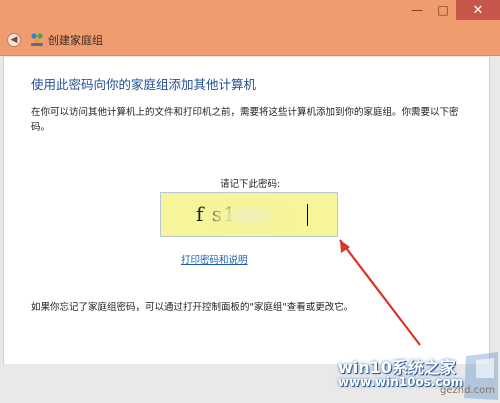  I want to click on close-button: ✕, so click(478, 10).